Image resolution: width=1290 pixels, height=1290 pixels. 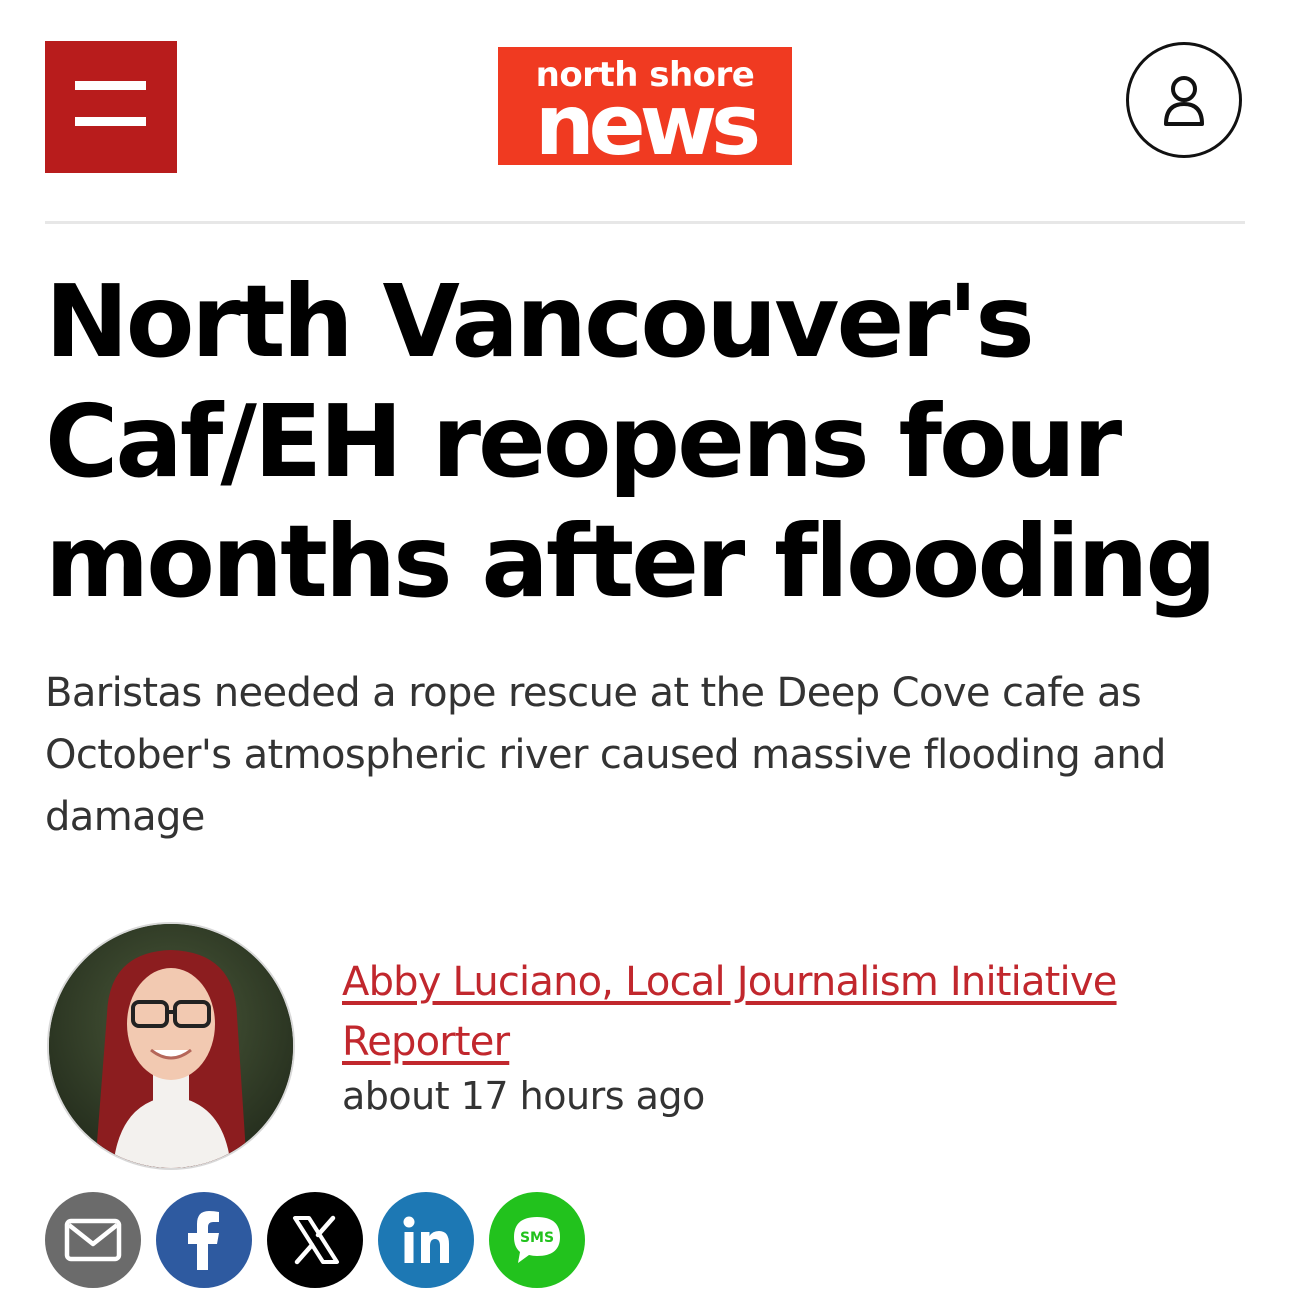 What do you see at coordinates (171, 1046) in the screenshot?
I see `author-avatar` at bounding box center [171, 1046].